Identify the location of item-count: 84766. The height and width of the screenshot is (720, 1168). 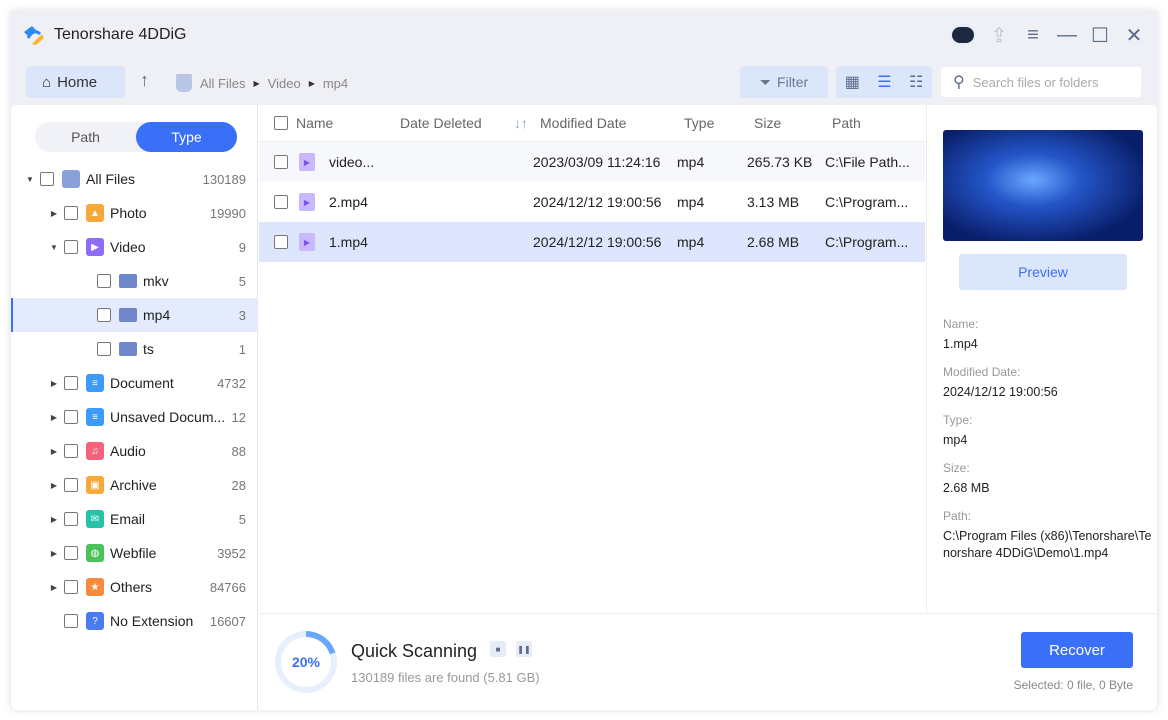
(227, 587).